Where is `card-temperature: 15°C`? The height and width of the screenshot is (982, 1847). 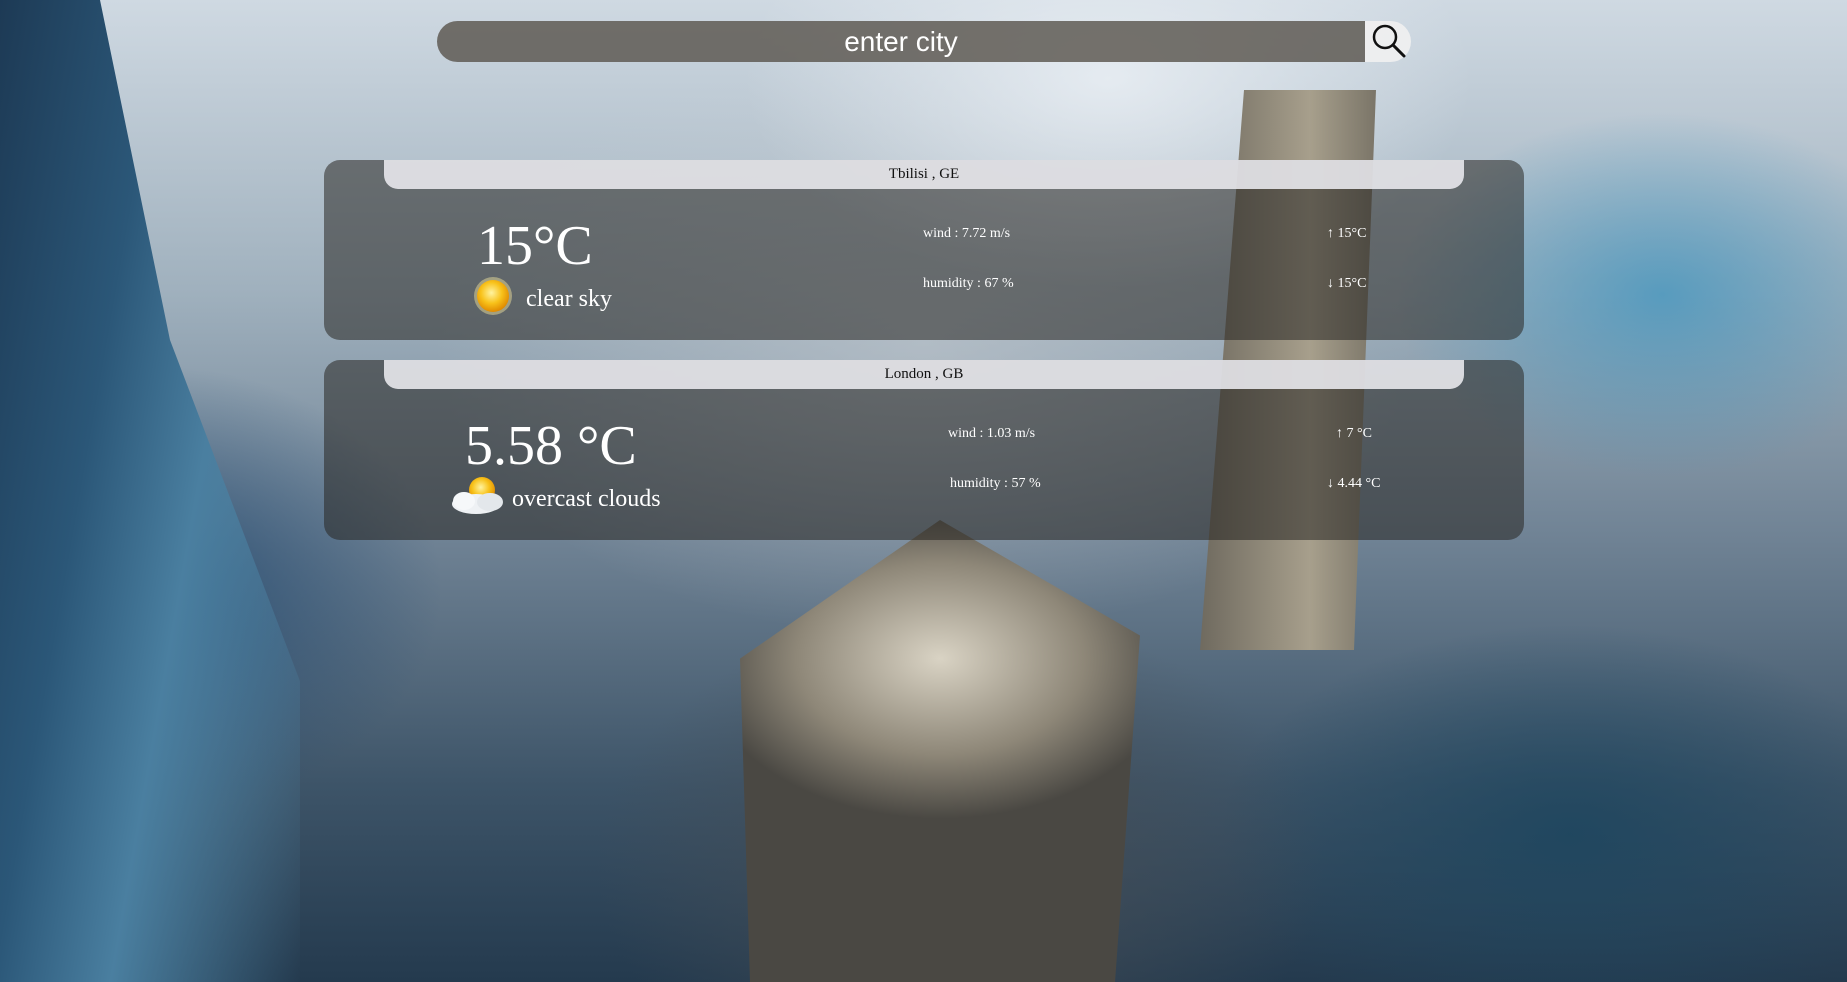
card-temperature: 15°C is located at coordinates (535, 246).